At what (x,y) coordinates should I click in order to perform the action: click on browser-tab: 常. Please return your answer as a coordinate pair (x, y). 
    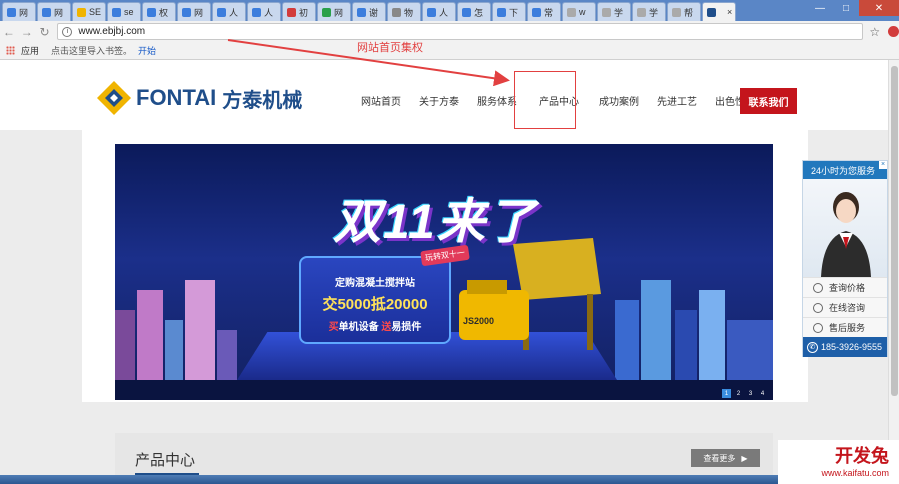
    Looking at the image, I should click on (544, 11).